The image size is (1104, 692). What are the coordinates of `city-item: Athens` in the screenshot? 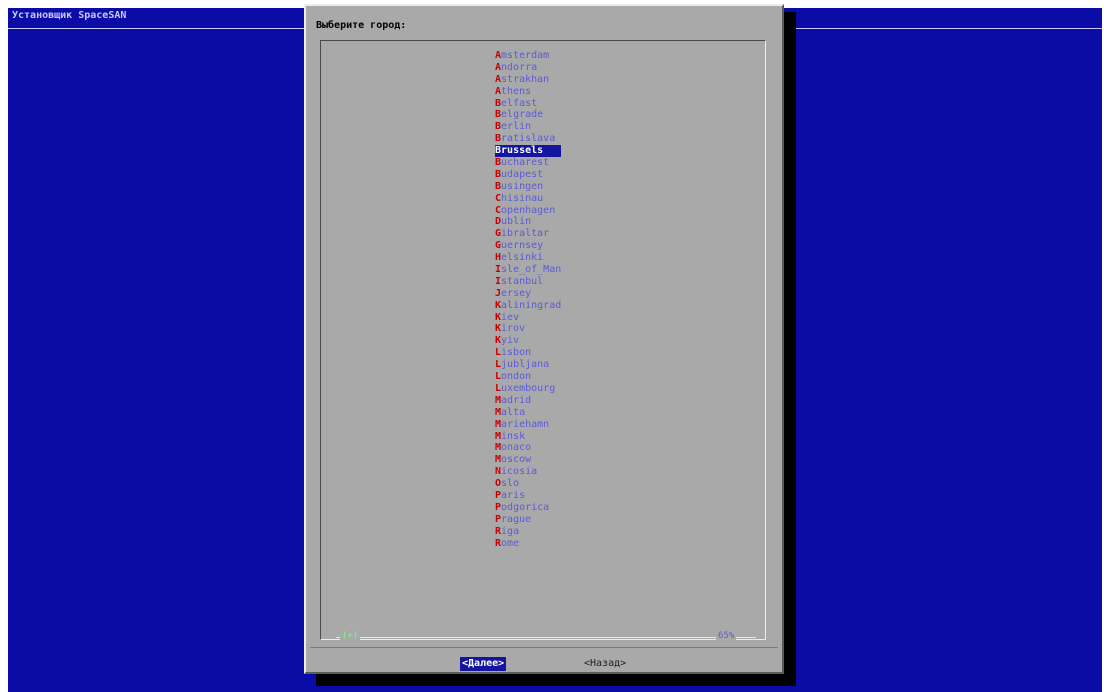 It's located at (528, 92).